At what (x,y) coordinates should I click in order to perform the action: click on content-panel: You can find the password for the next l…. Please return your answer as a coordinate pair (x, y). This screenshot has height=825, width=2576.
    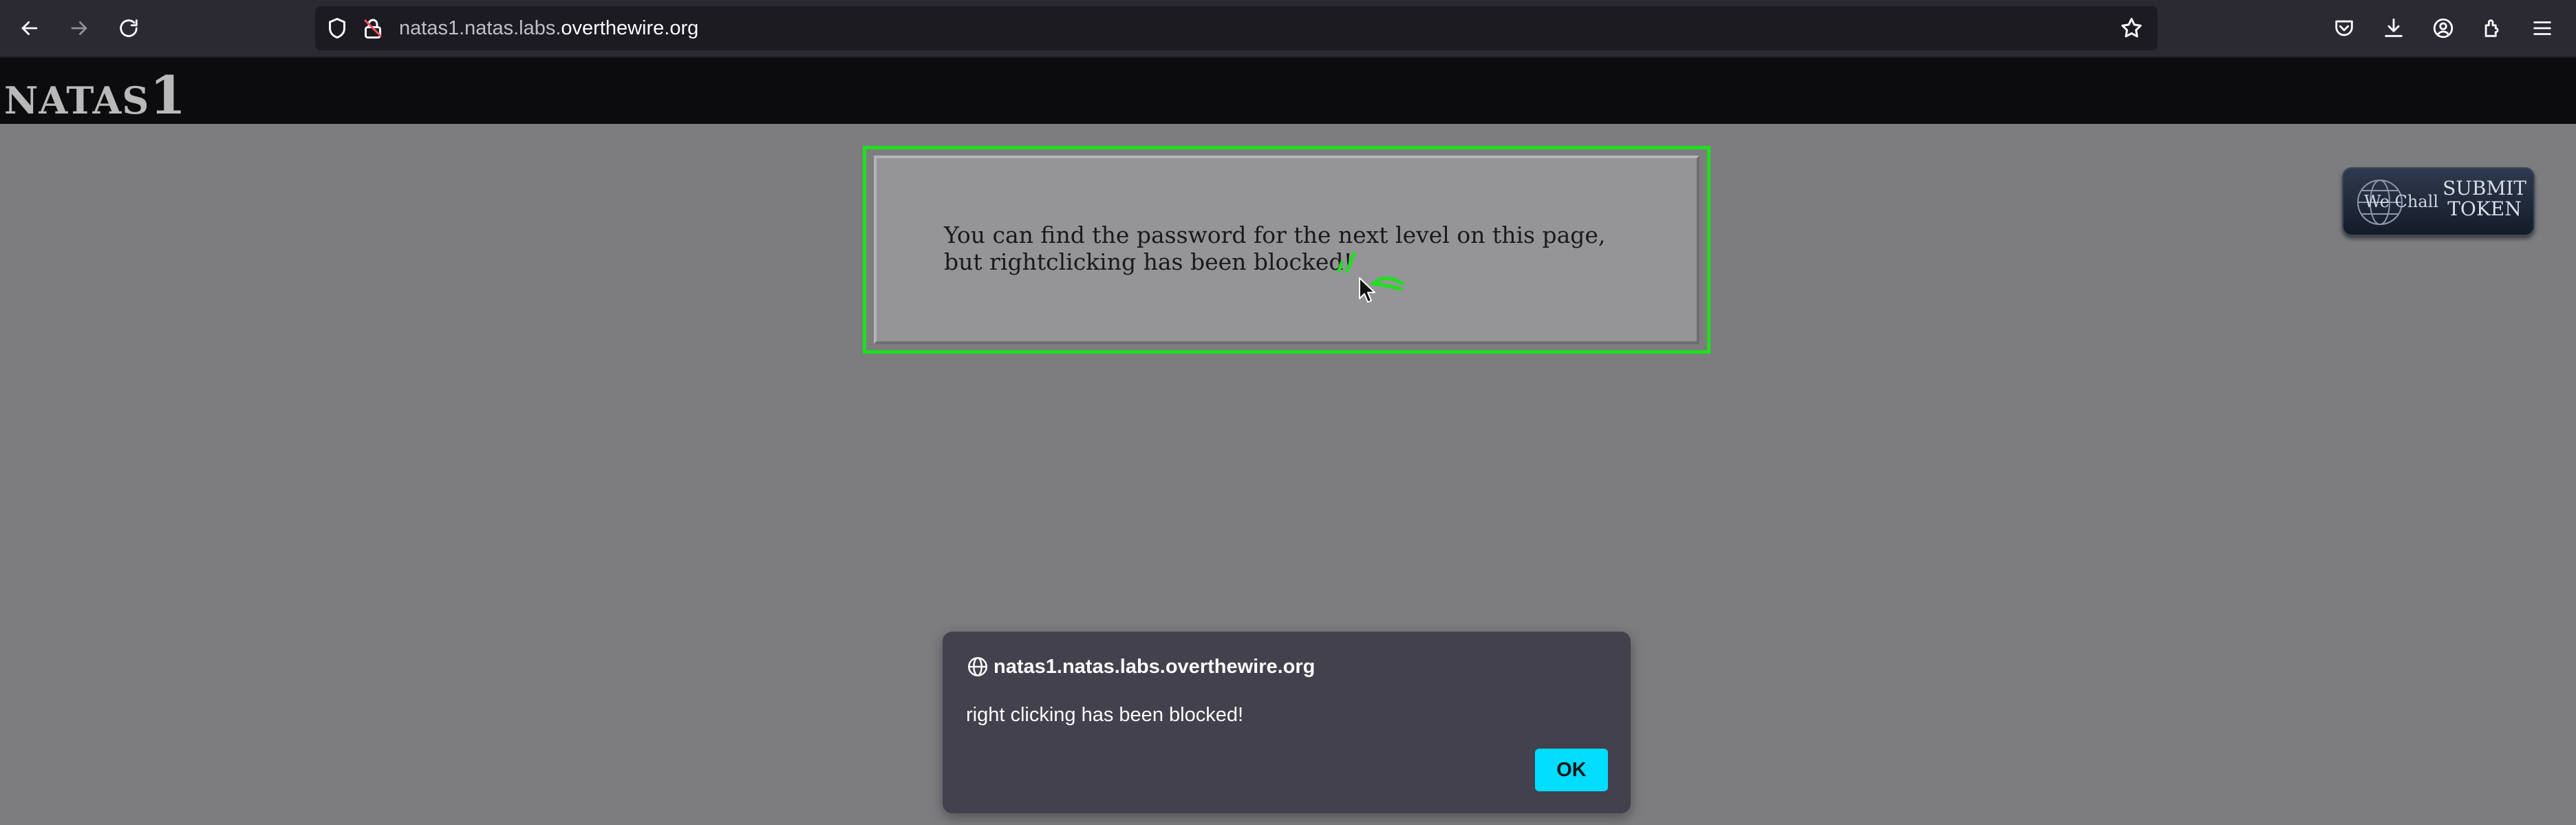
    Looking at the image, I should click on (1286, 250).